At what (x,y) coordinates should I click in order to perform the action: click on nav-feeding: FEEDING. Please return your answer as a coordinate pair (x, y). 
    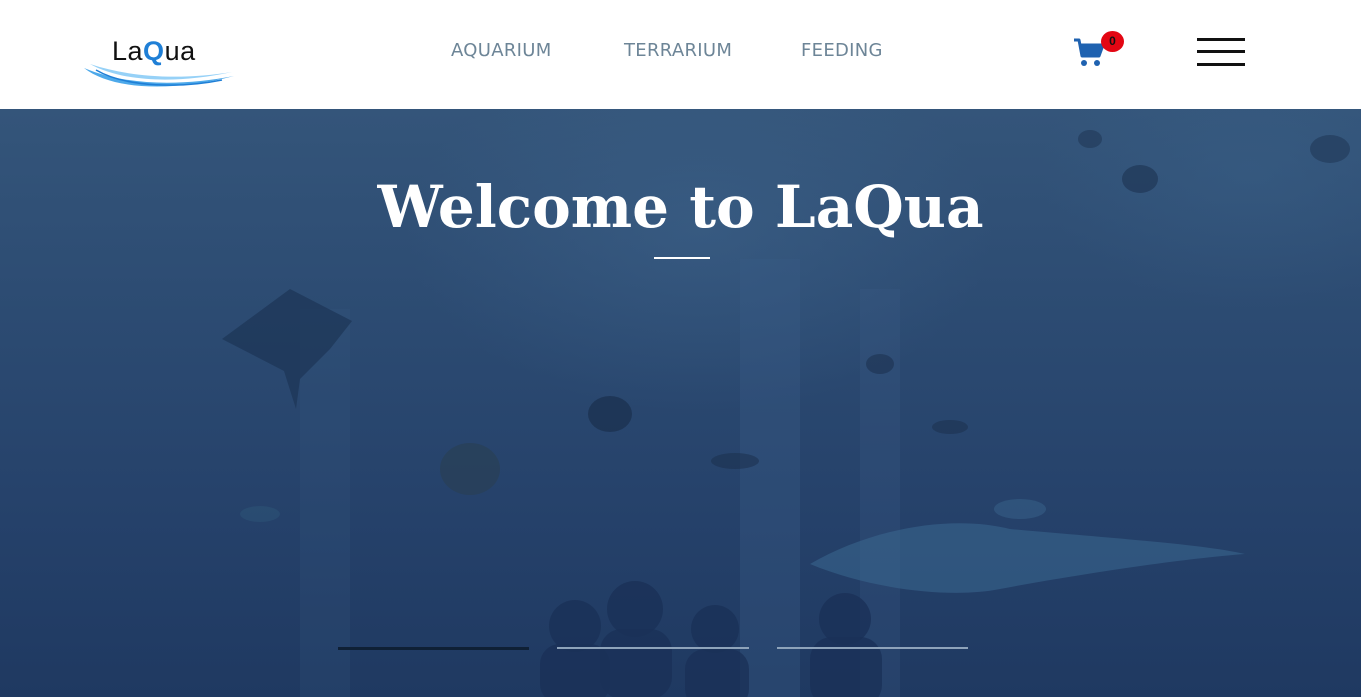
    Looking at the image, I should click on (842, 50).